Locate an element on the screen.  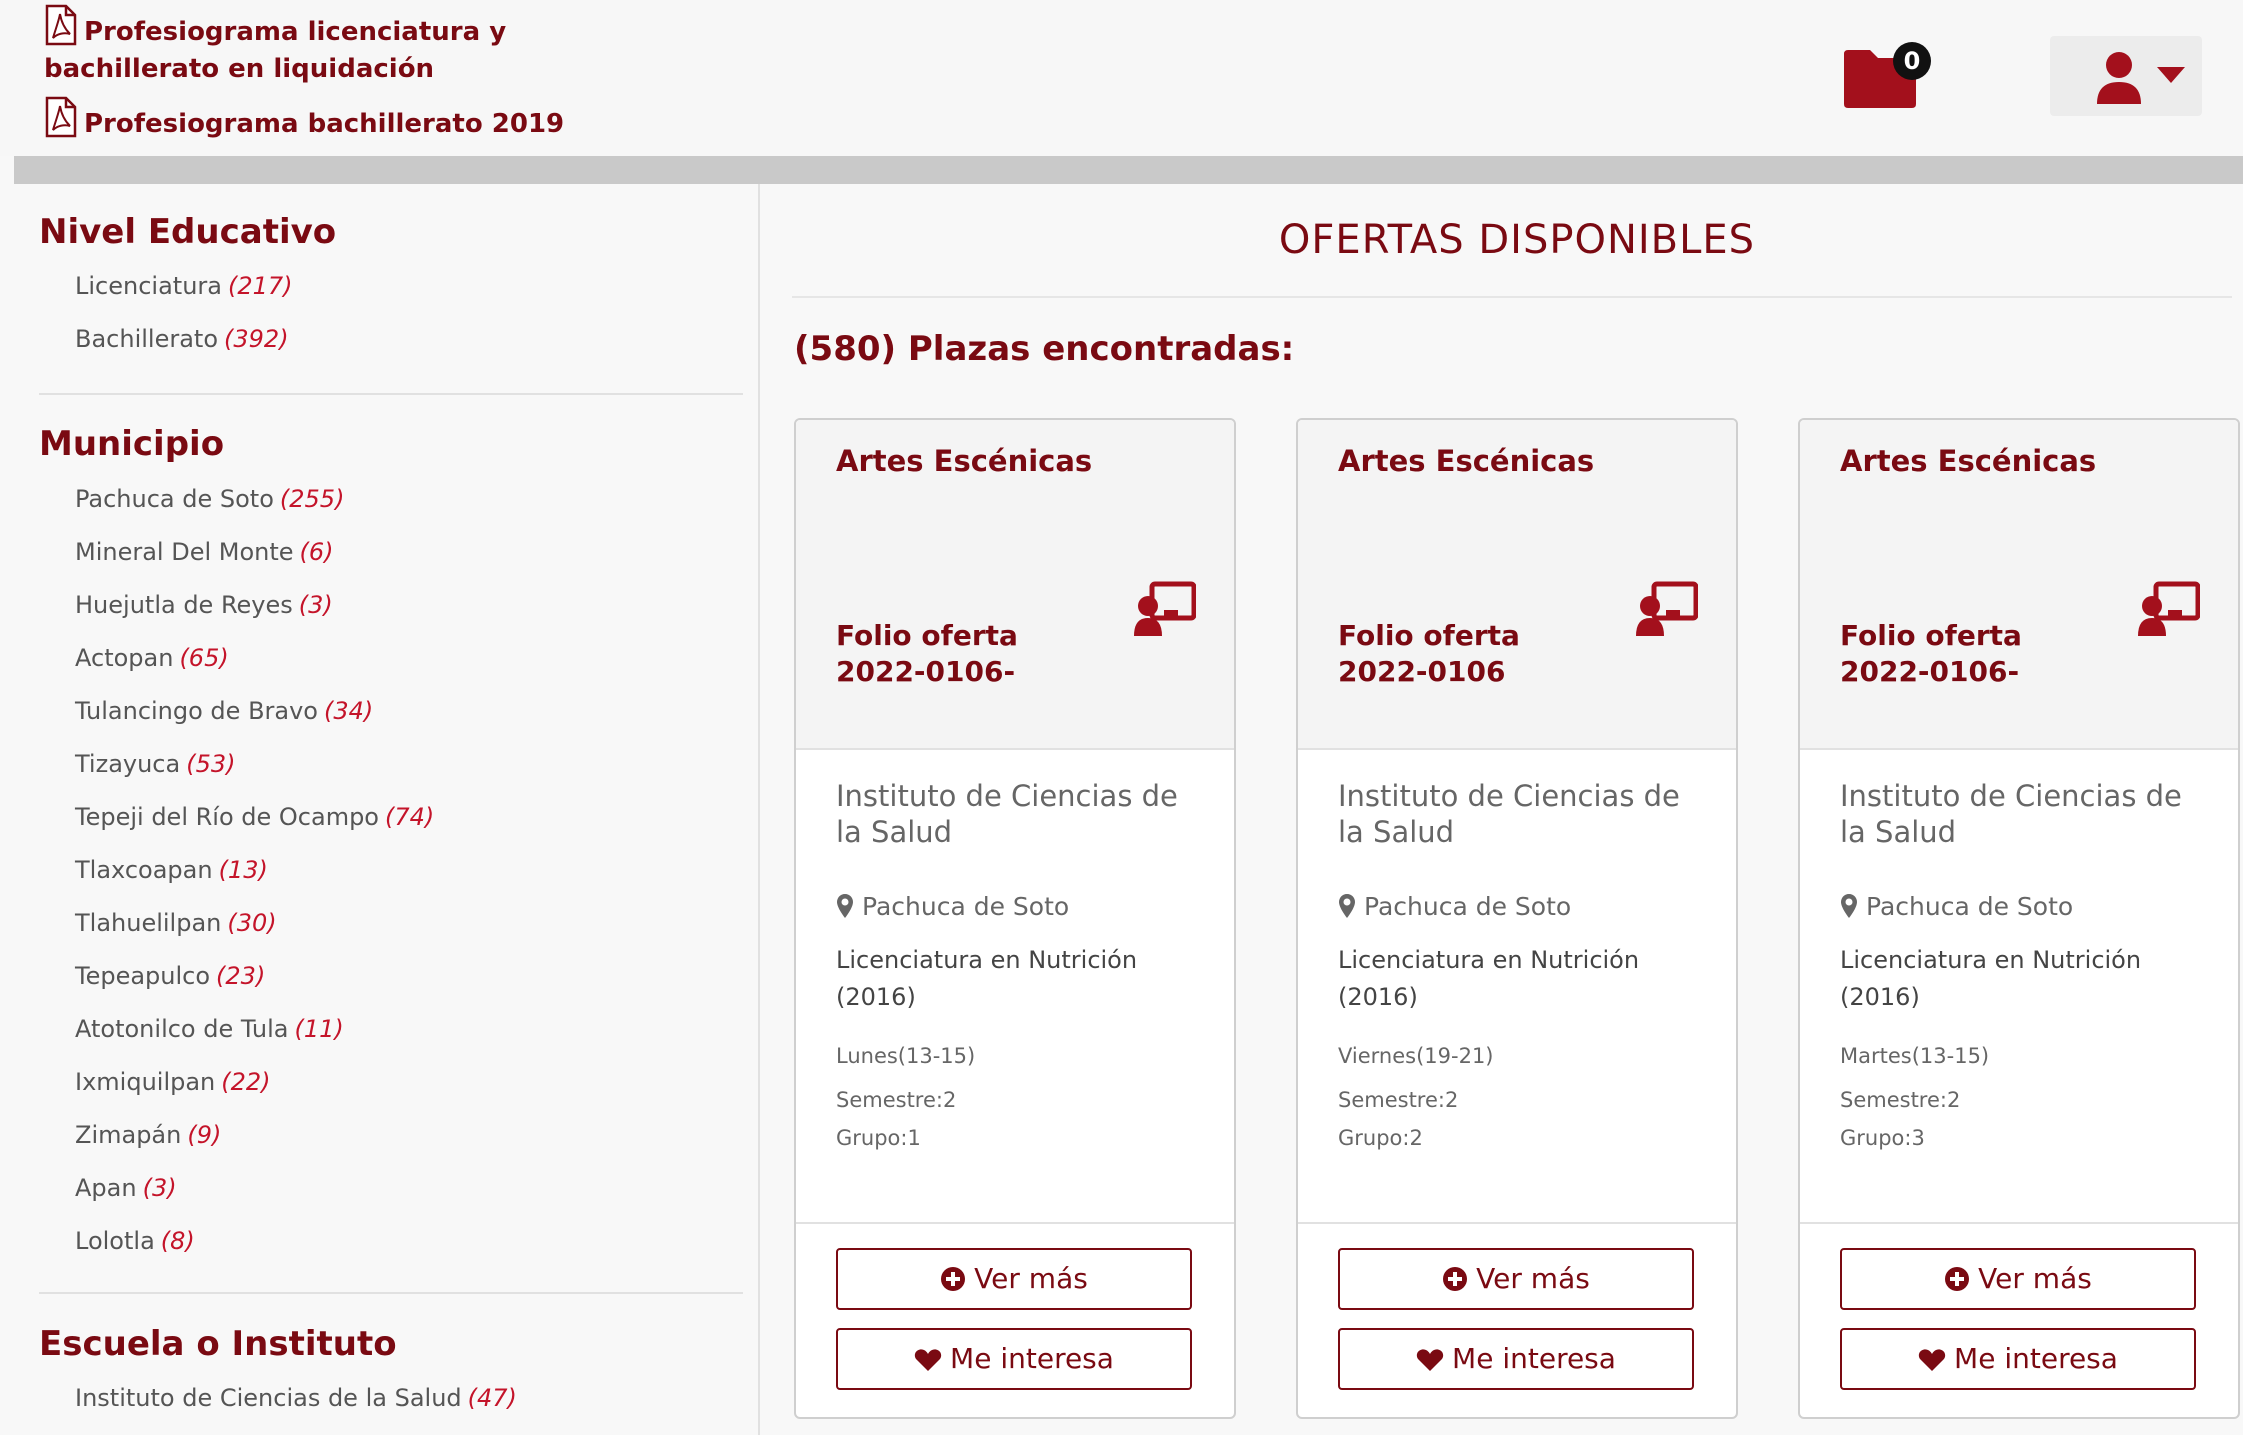
filter-item-label: Pachuca de Soto is located at coordinates (174, 499).